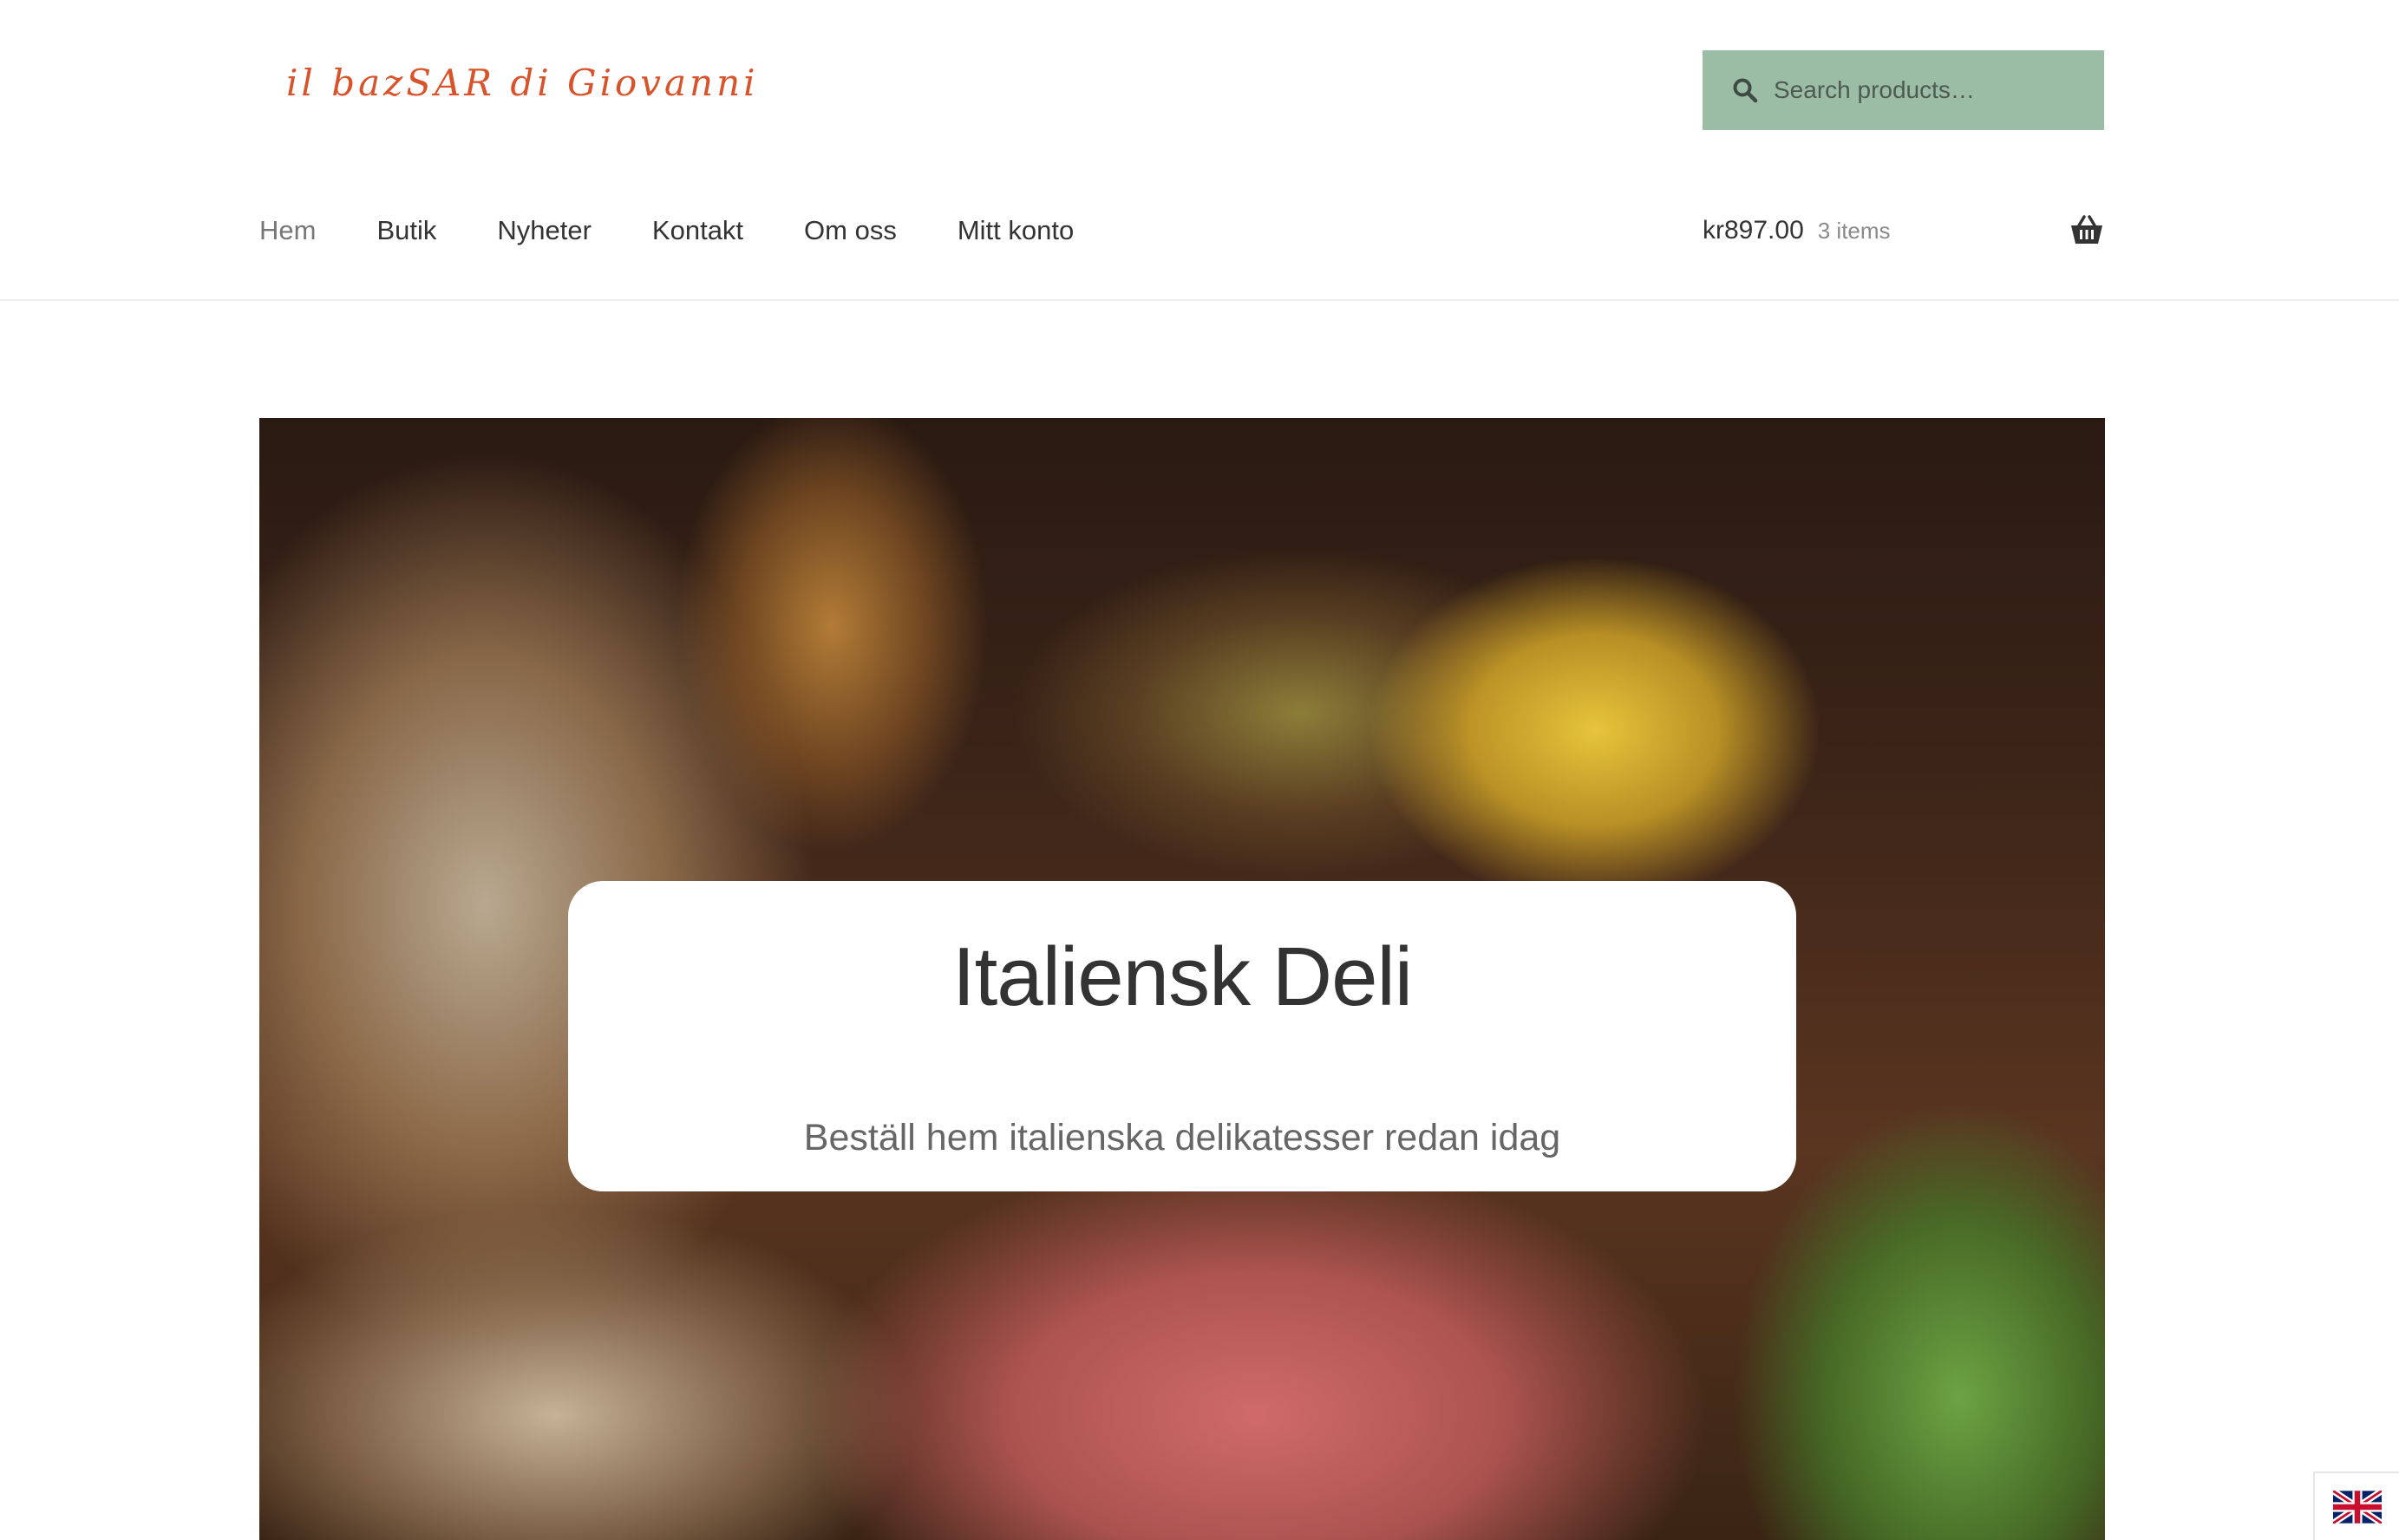 The height and width of the screenshot is (1540, 2399). I want to click on search-icon, so click(1745, 90).